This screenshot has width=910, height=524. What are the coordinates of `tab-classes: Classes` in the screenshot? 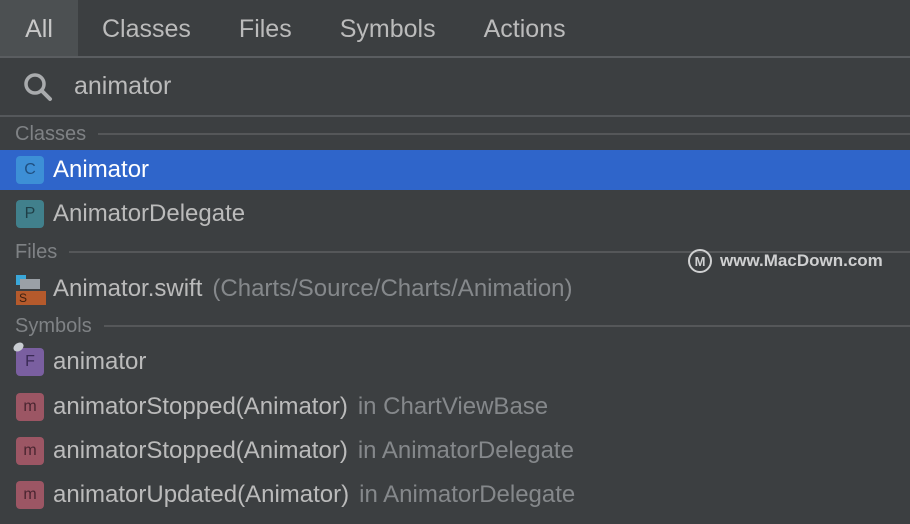 It's located at (146, 28).